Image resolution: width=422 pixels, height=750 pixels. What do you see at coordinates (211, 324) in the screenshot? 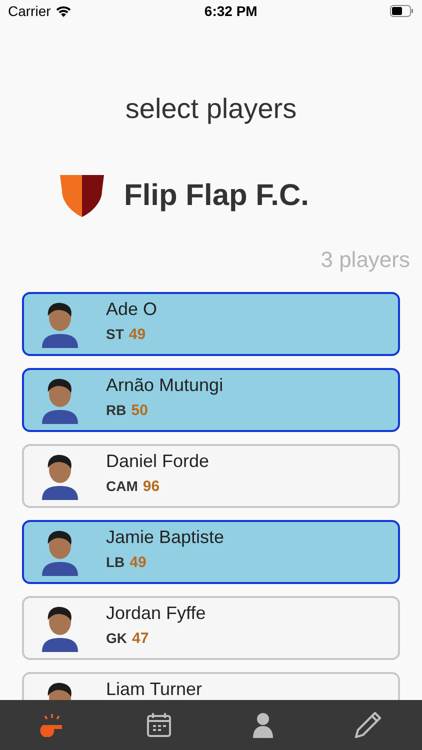
I see `player-card: Ade O ST 49` at bounding box center [211, 324].